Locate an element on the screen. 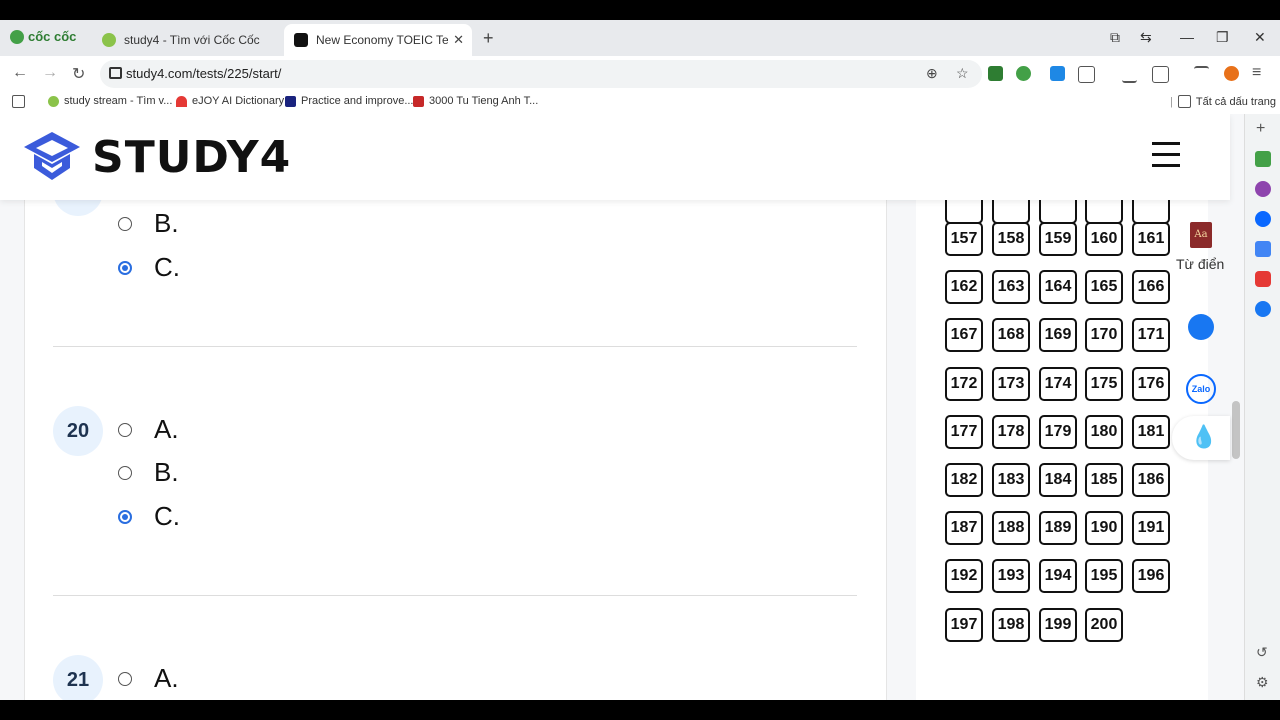 The image size is (1280, 720). zoom-icon: ⊕ is located at coordinates (932, 73).